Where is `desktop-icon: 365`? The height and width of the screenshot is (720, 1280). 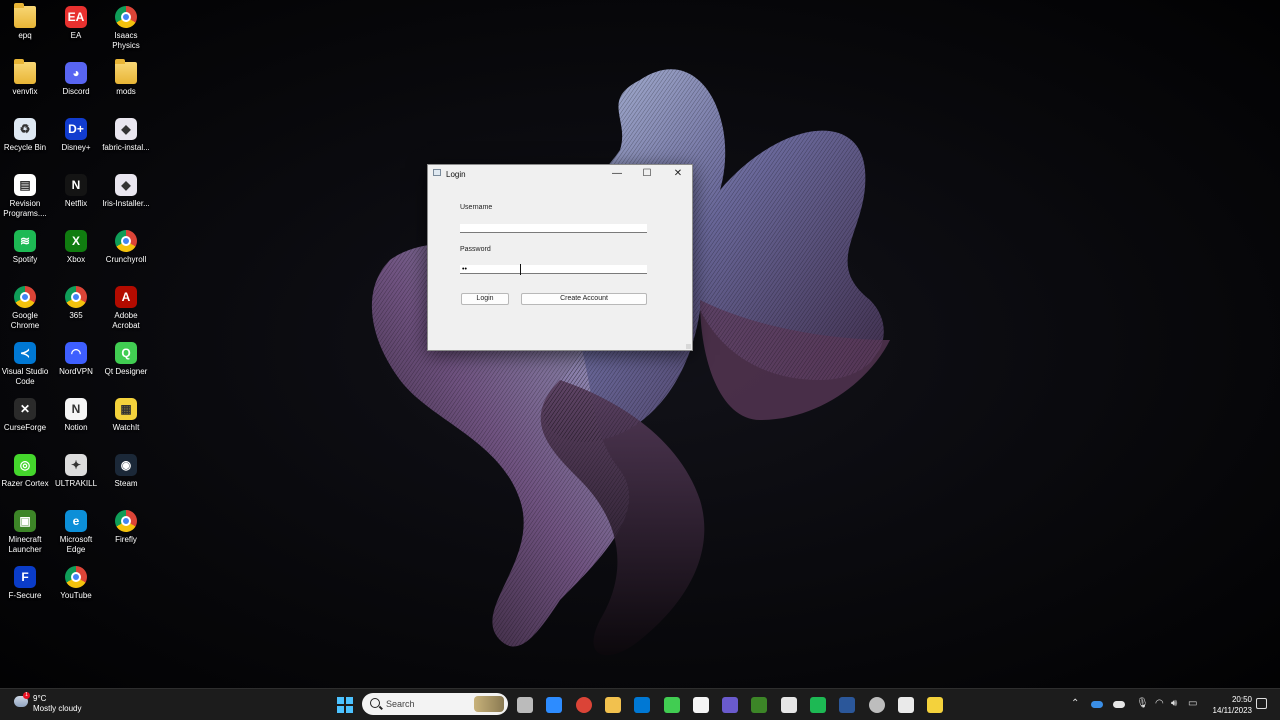 desktop-icon: 365 is located at coordinates (76, 301).